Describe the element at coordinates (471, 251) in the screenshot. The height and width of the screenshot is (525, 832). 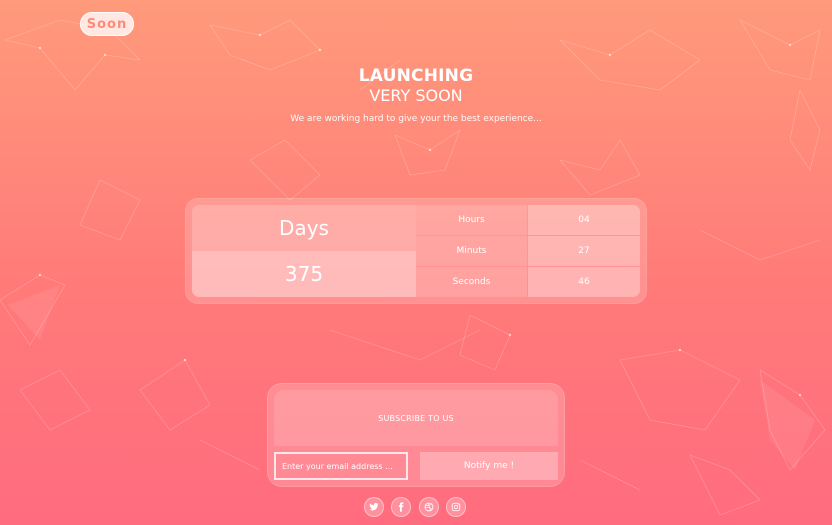
I see `minutes-label: Minuts` at that location.